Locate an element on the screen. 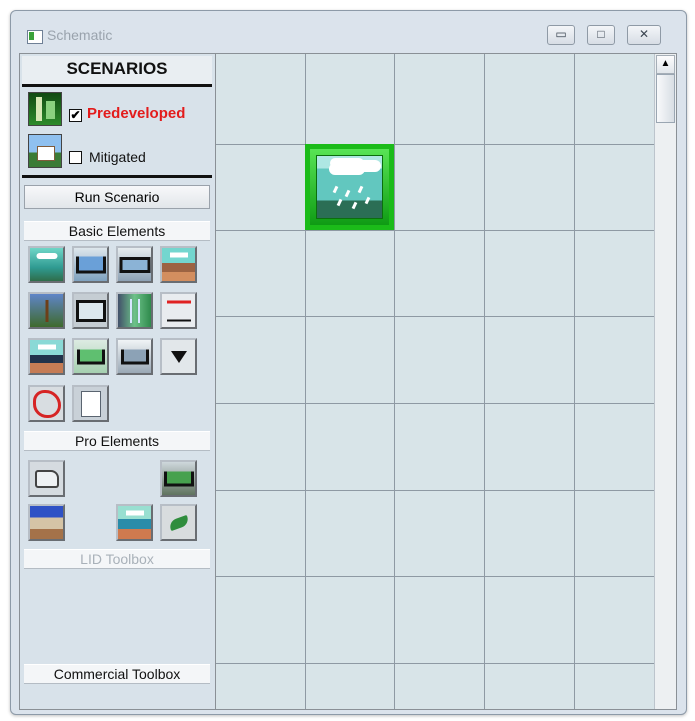  close-button: ✕ is located at coordinates (644, 35).